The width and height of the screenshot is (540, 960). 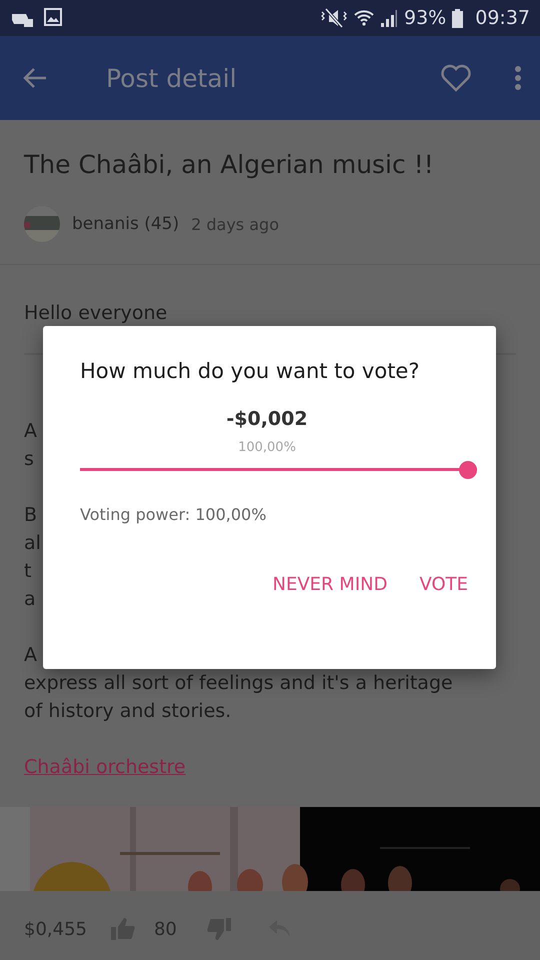 What do you see at coordinates (218, 929) in the screenshot?
I see `thumbs-down-icon` at bounding box center [218, 929].